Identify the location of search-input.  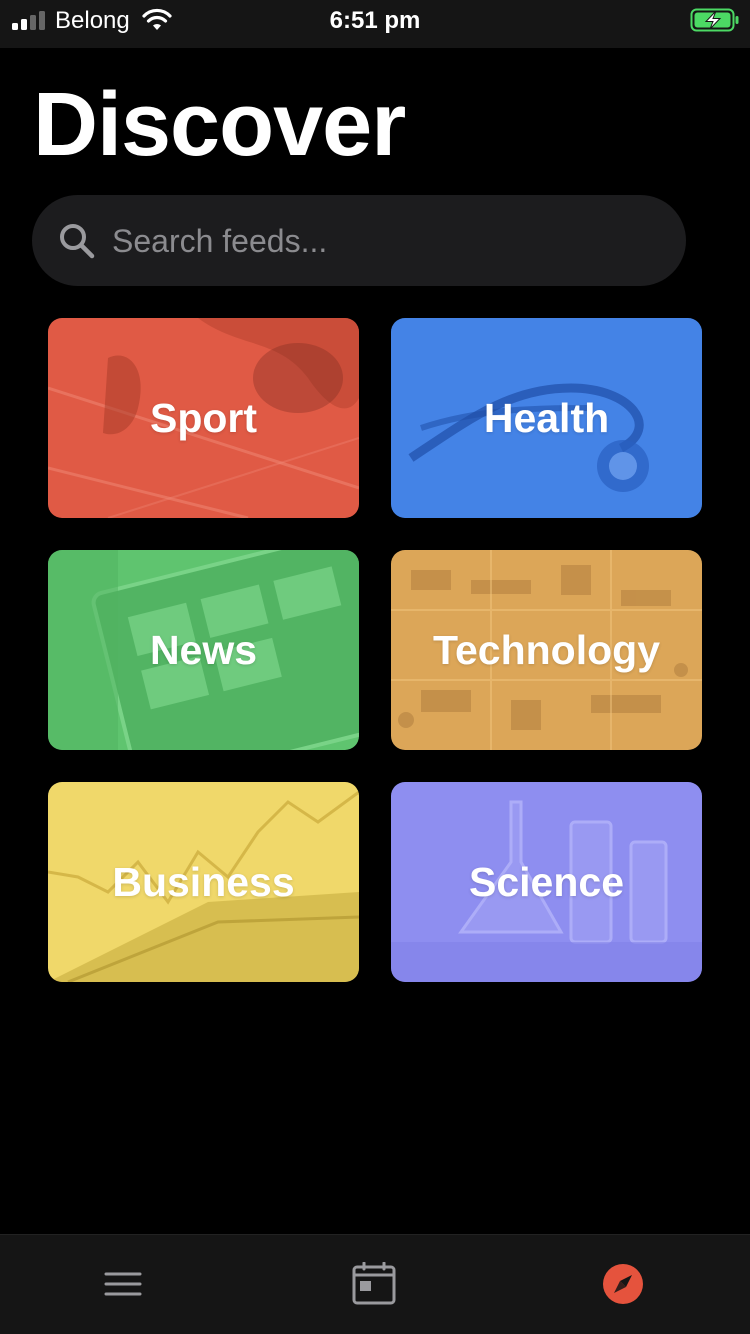
(382, 241).